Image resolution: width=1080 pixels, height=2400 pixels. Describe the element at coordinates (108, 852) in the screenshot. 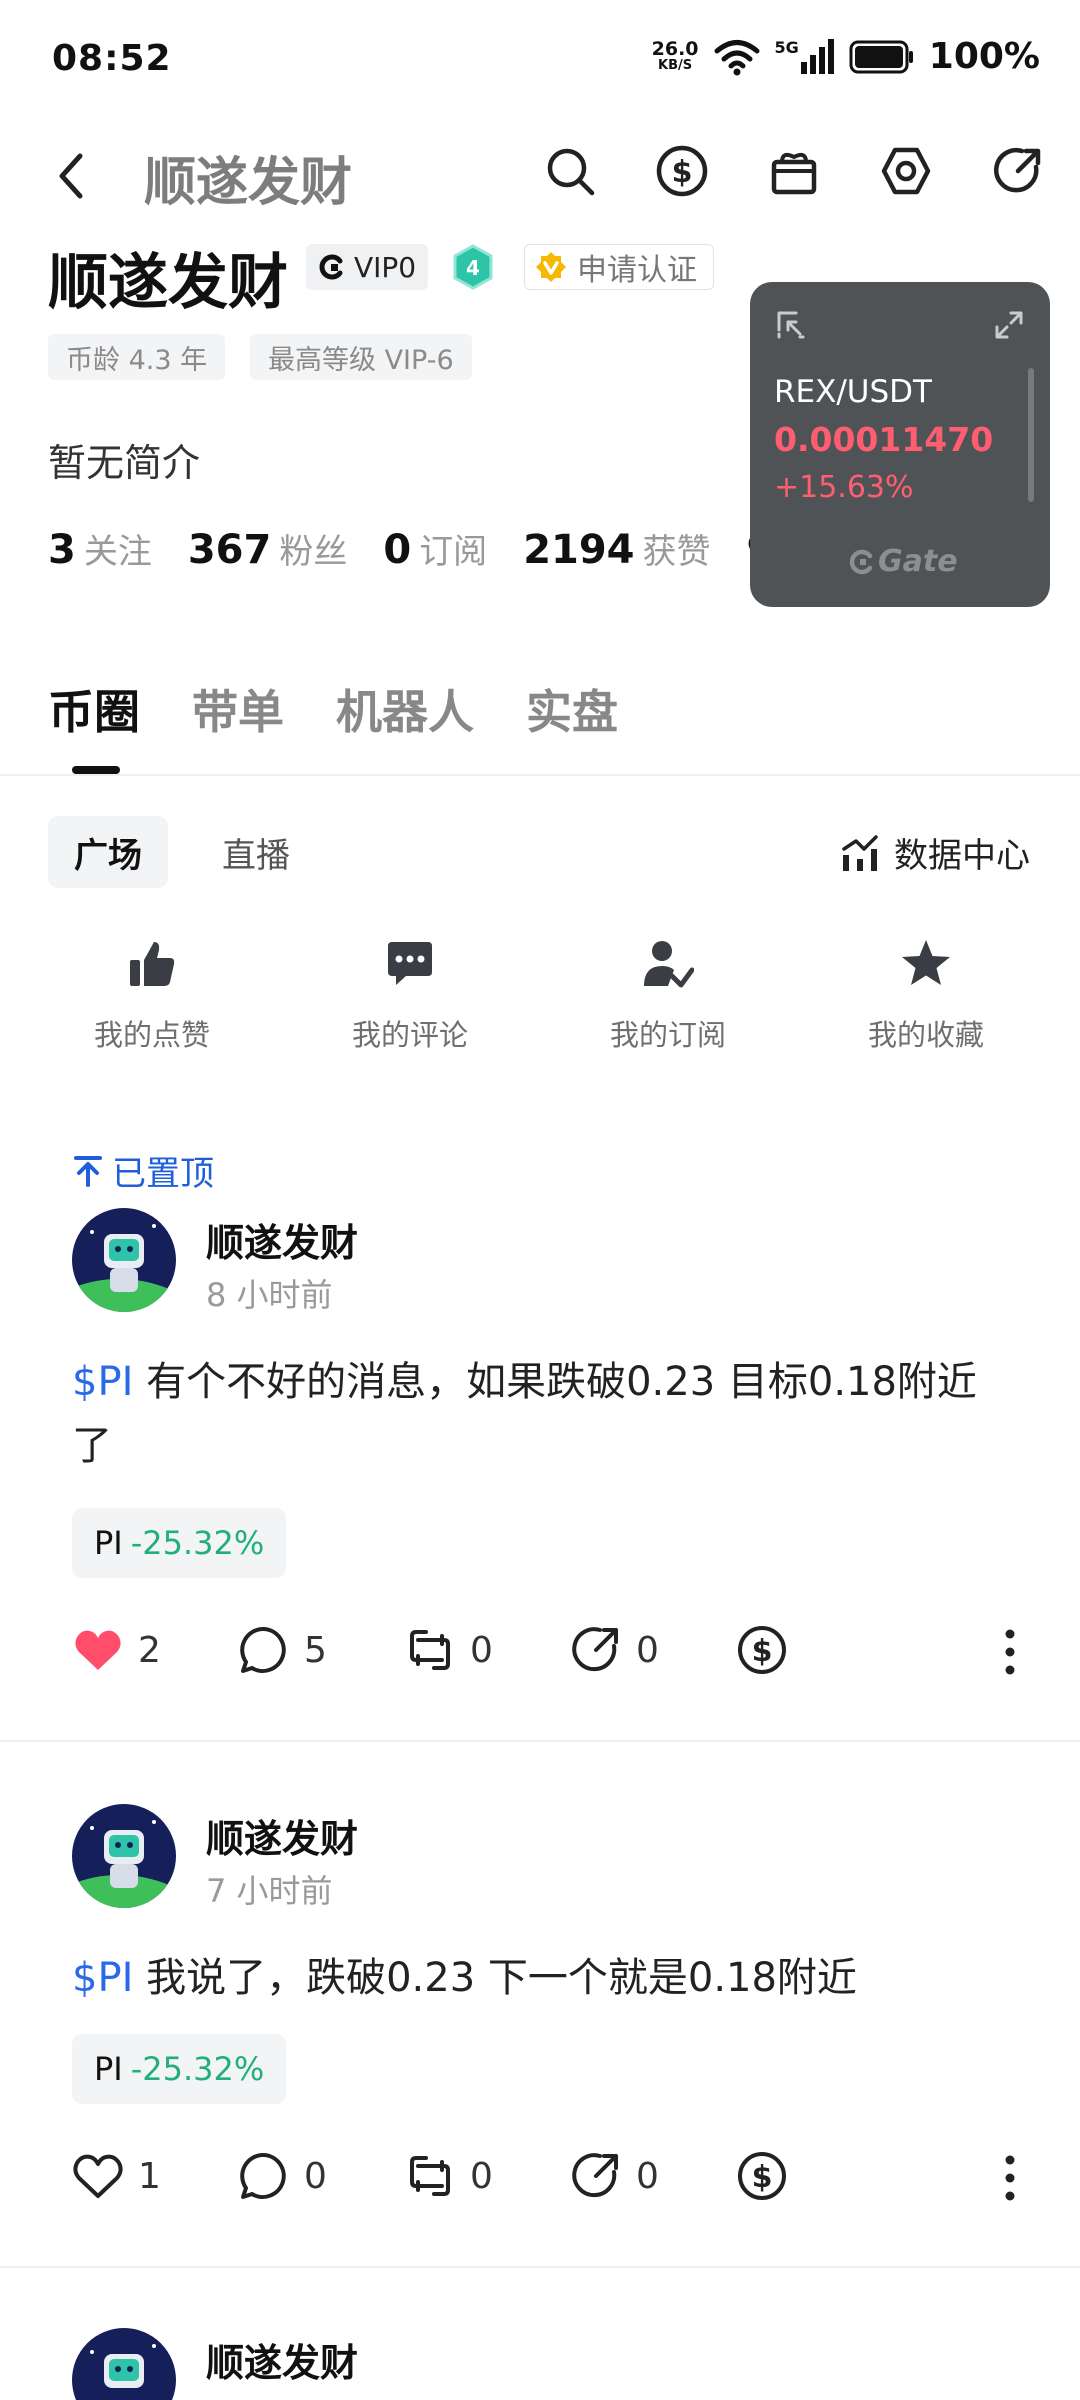

I see `subtab-square: 广场` at that location.